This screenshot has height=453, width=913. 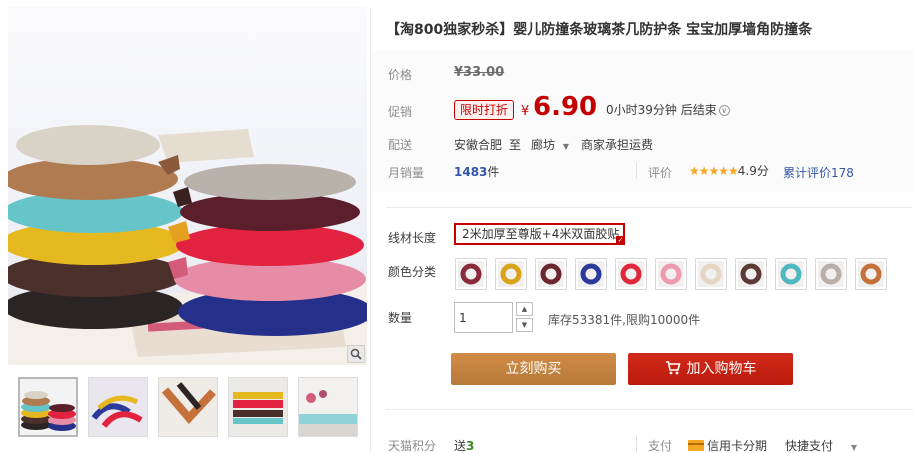 I want to click on chevron-down-icon: ∨, so click(x=724, y=110).